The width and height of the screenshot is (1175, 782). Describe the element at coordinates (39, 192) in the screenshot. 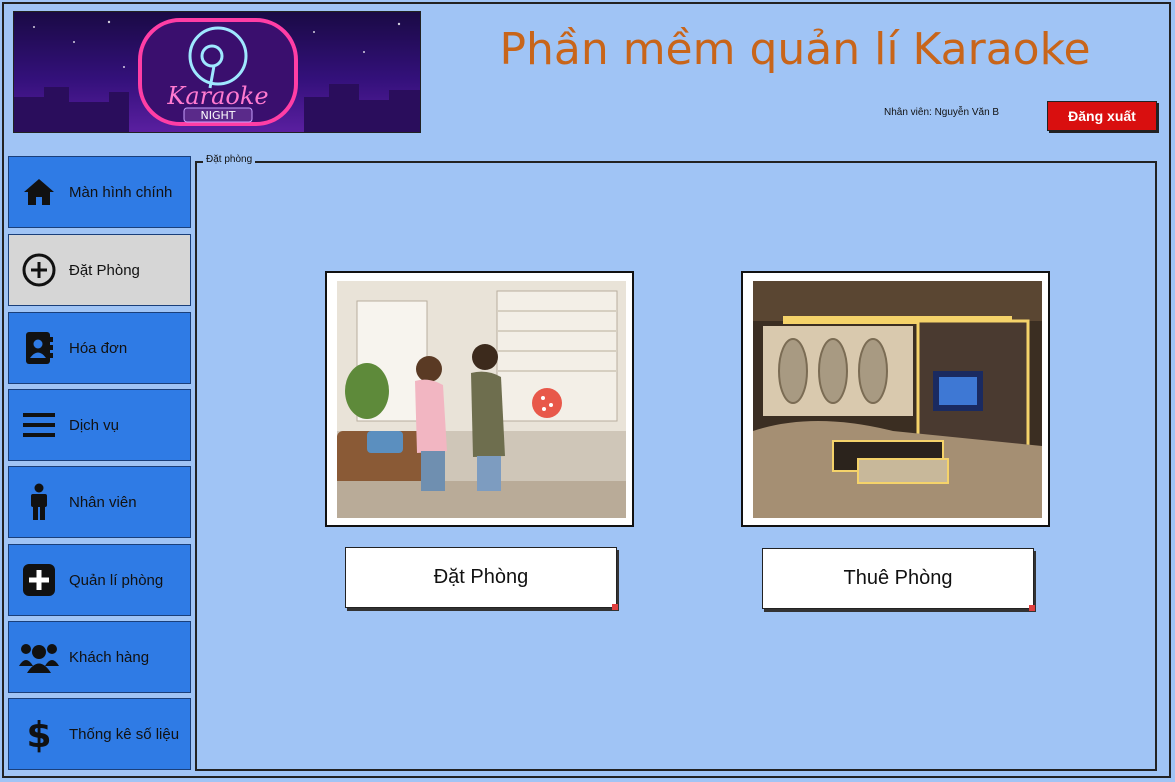

I see `home-icon` at that location.